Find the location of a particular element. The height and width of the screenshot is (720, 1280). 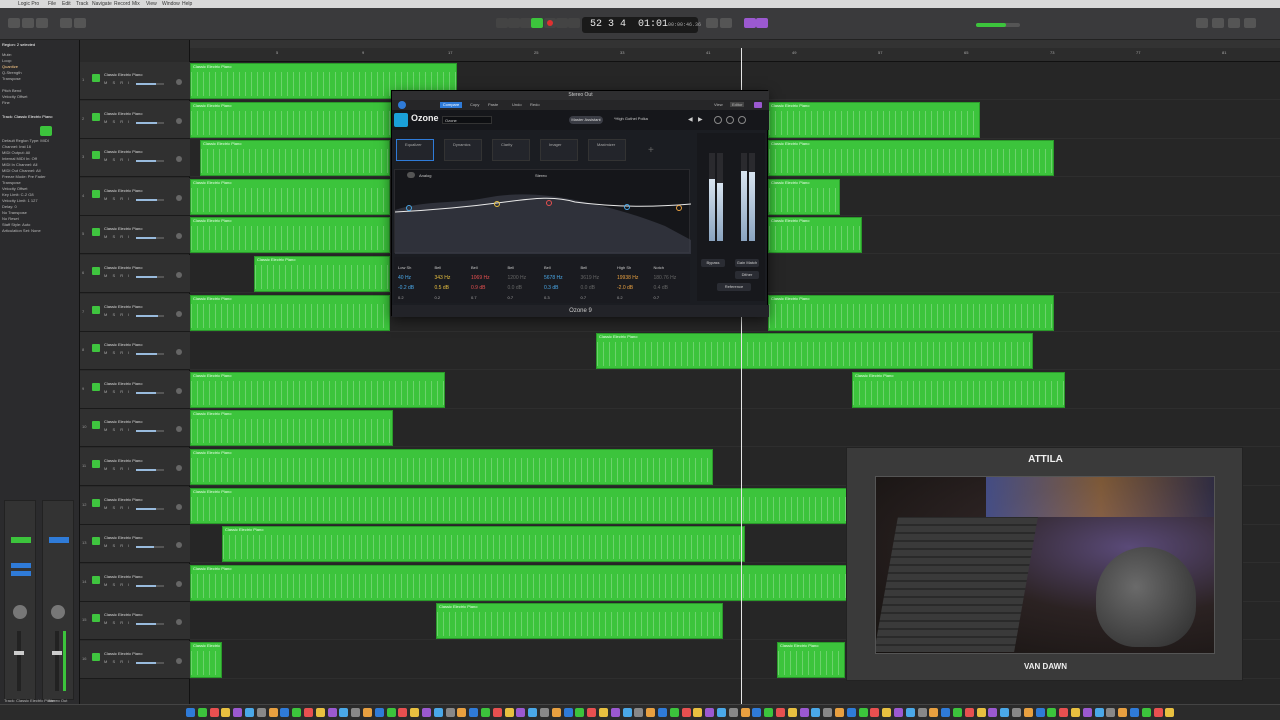

preset-box: Ozone is located at coordinates (467, 120).